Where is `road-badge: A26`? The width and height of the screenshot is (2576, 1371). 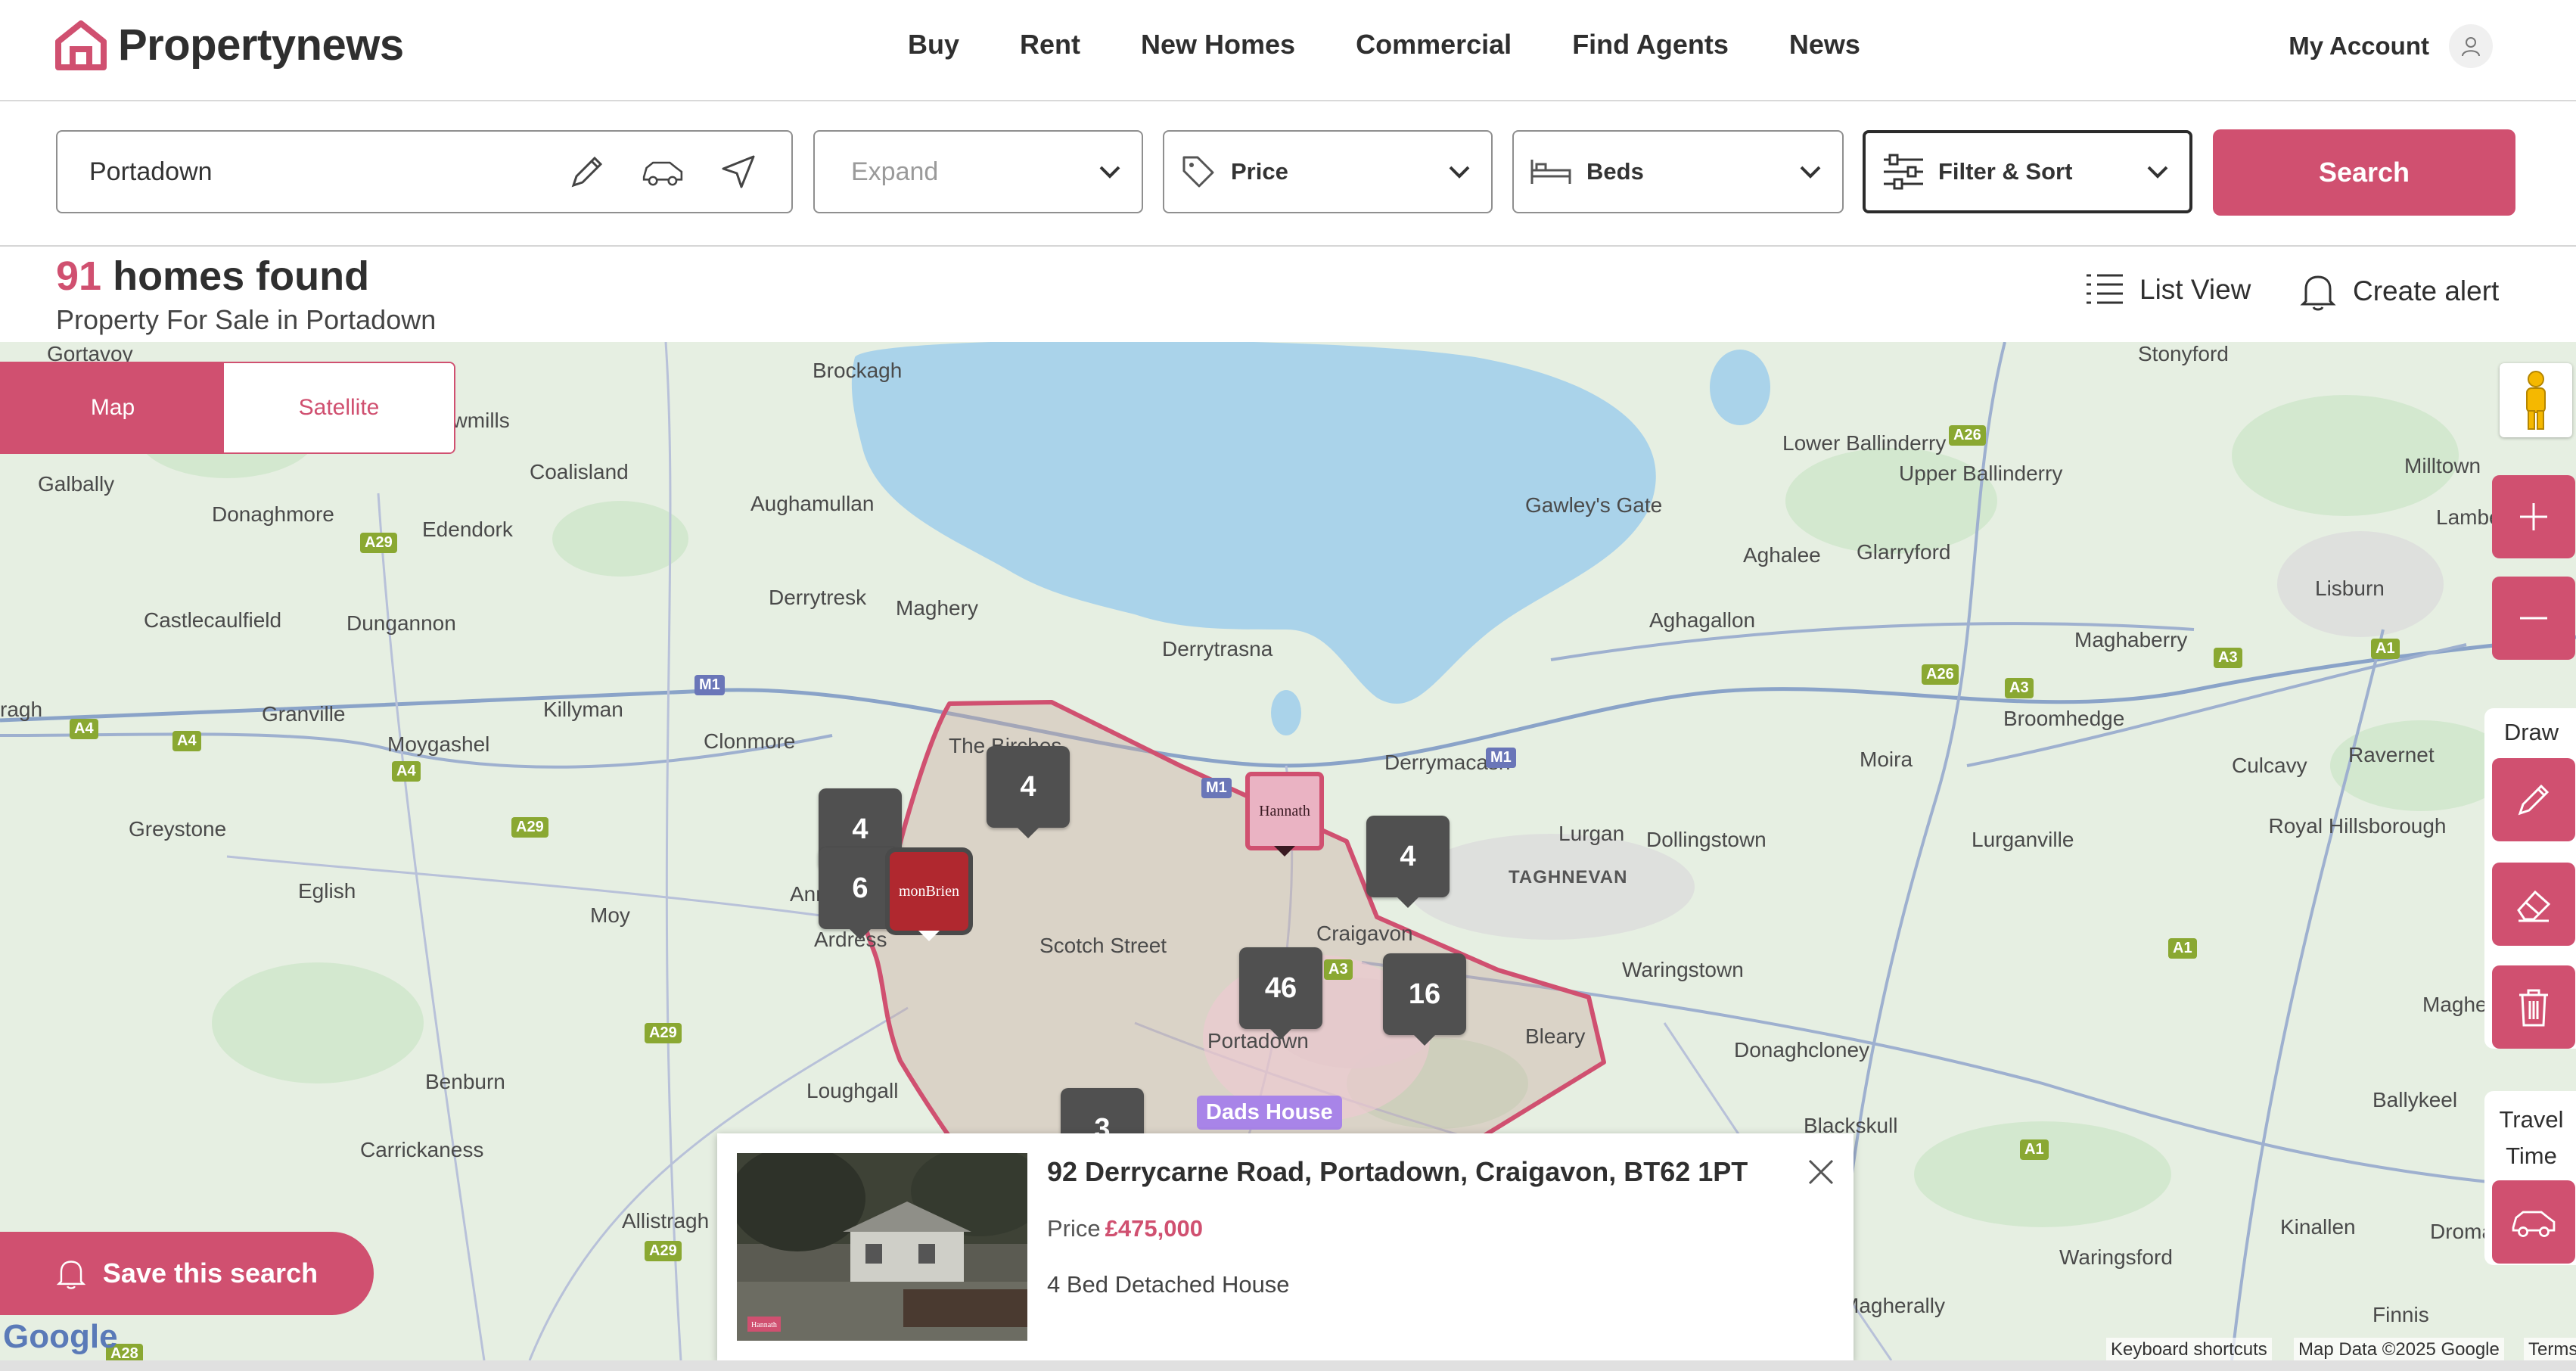
road-badge: A26 is located at coordinates (1941, 674).